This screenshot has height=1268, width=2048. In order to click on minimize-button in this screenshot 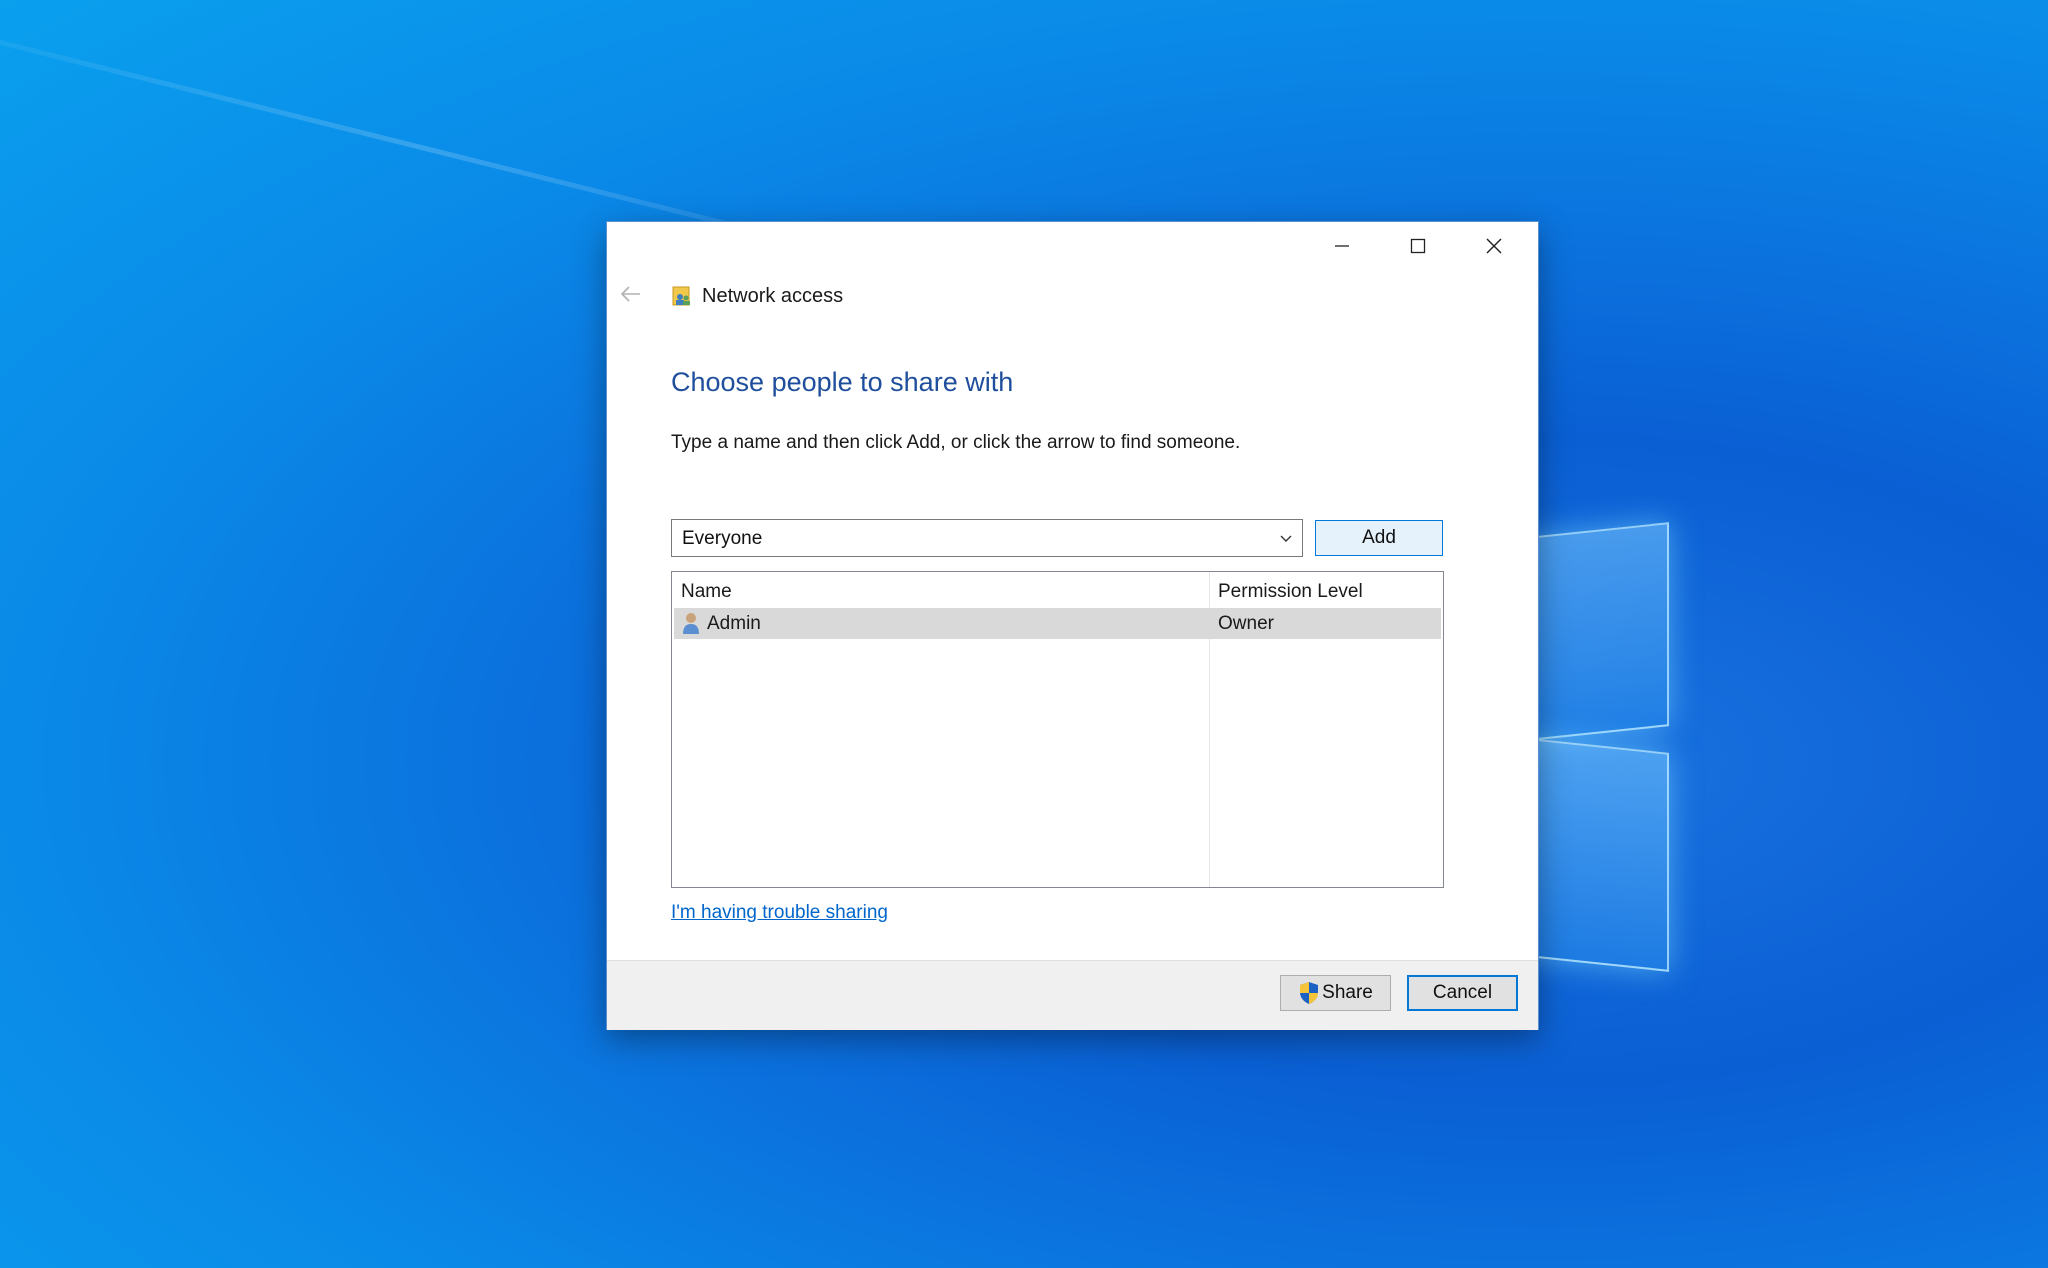, I will do `click(1342, 246)`.